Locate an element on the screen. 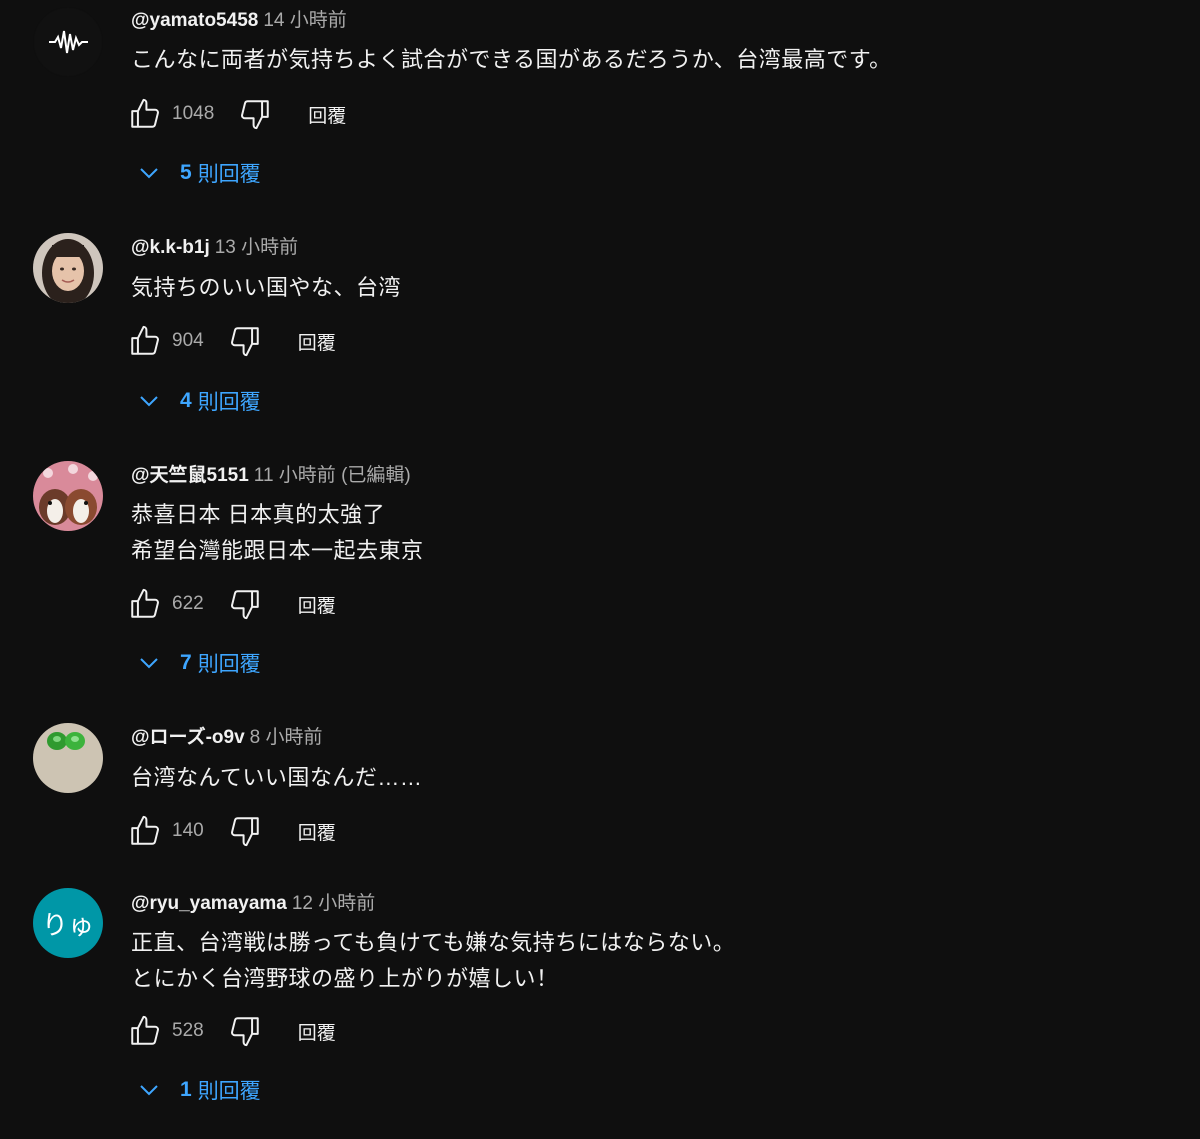 This screenshot has width=1200, height=1139. view-replies-button: 4 則回覆 is located at coordinates (197, 401).